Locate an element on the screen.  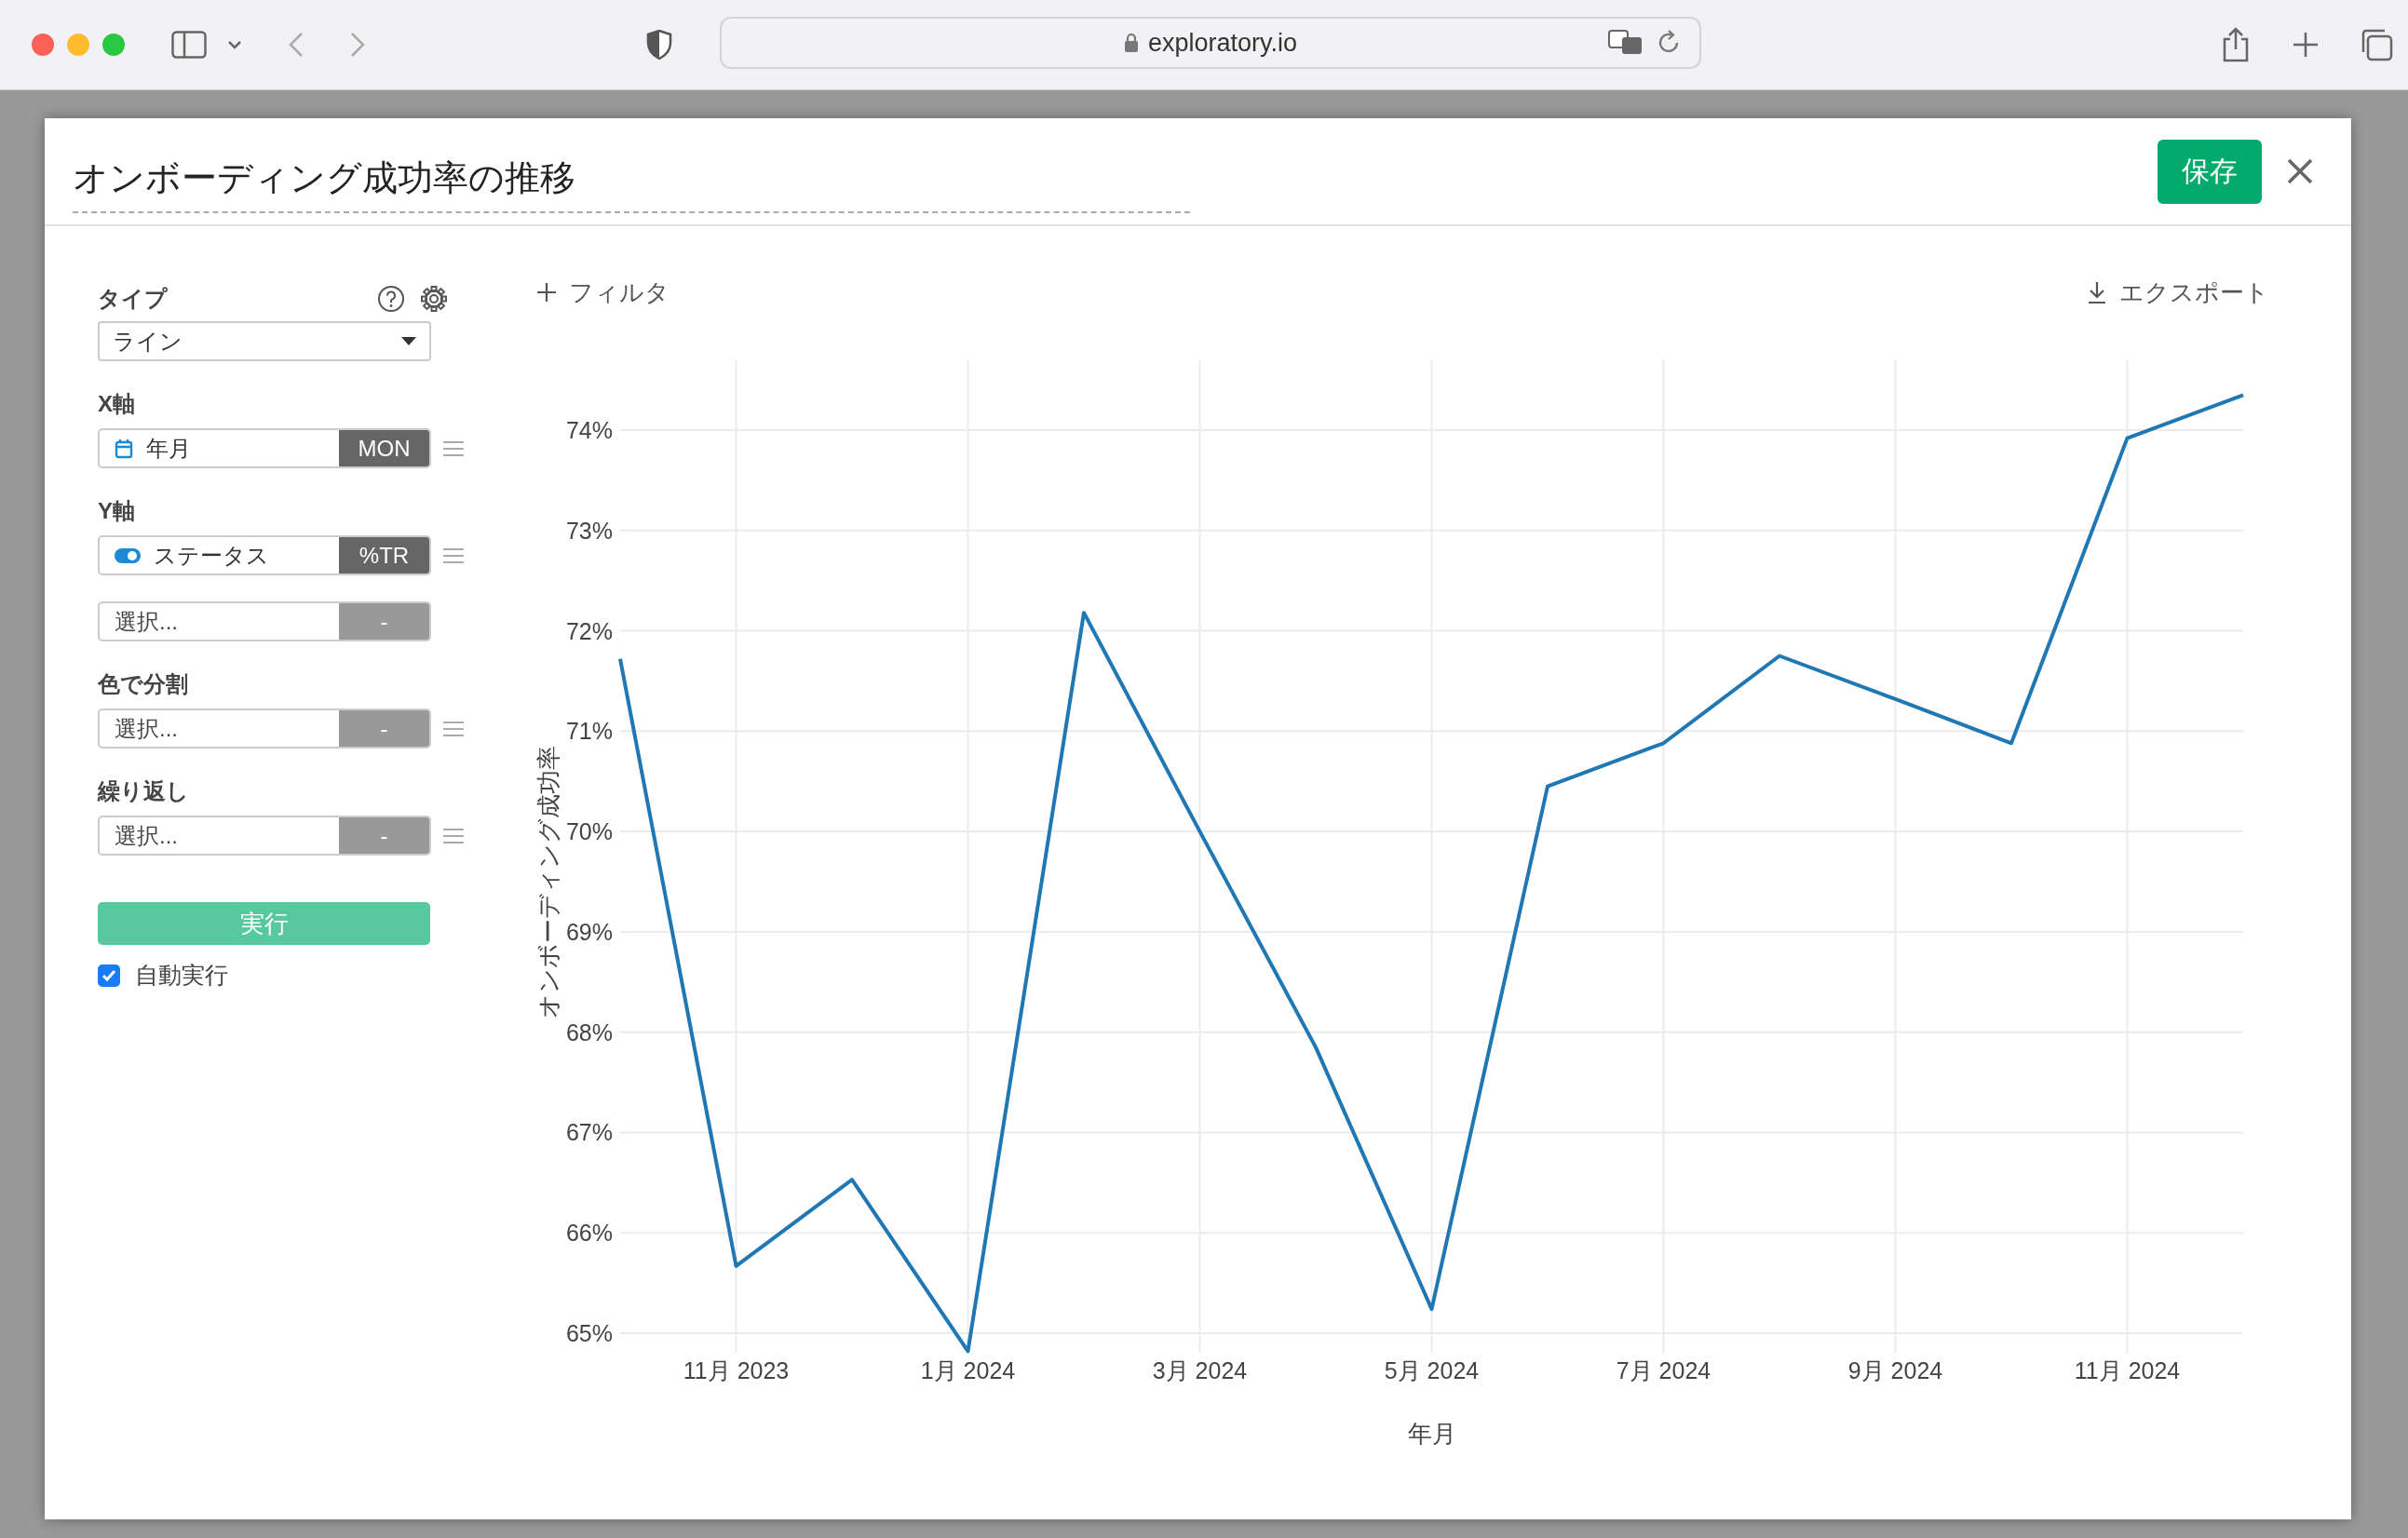
field-label: 色で分割 is located at coordinates (143, 684).